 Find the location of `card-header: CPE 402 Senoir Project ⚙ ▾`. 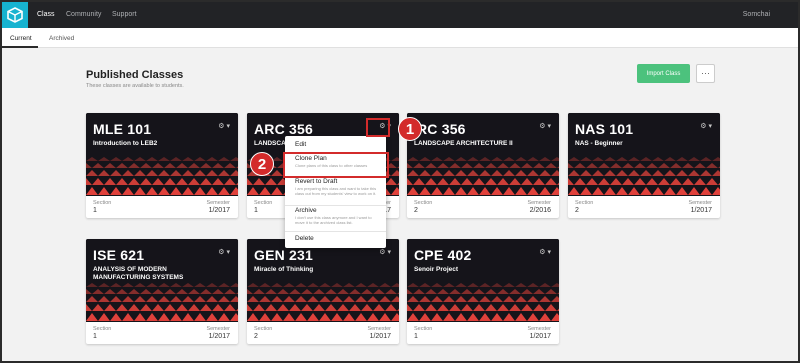

card-header: CPE 402 Senoir Project ⚙ ▾ is located at coordinates (483, 280).